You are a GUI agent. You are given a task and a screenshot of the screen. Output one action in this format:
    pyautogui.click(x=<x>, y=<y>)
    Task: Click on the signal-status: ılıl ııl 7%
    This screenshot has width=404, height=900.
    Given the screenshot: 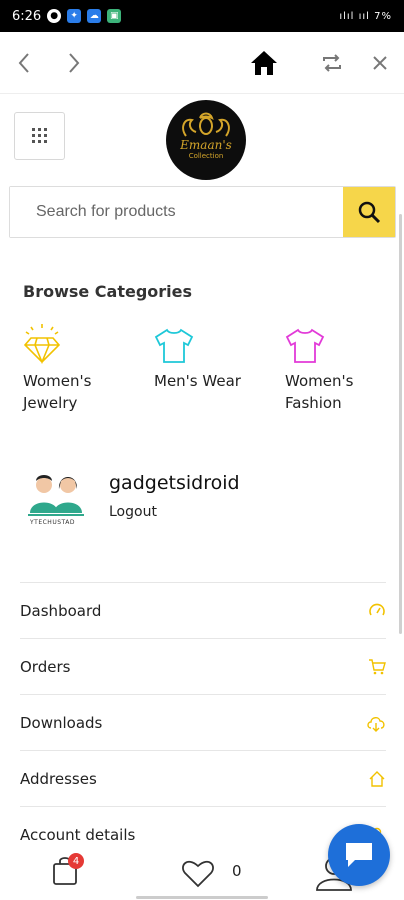 What is the action you would take?
    pyautogui.click(x=365, y=16)
    